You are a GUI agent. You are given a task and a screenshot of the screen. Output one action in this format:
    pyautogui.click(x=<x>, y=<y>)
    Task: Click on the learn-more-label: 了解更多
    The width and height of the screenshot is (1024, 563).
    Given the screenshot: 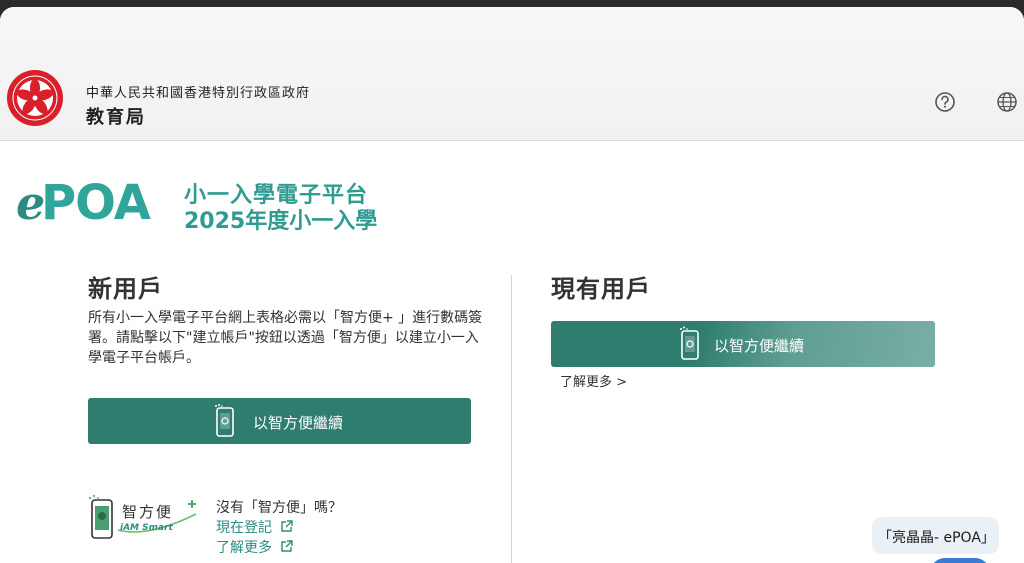 What is the action you would take?
    pyautogui.click(x=244, y=548)
    